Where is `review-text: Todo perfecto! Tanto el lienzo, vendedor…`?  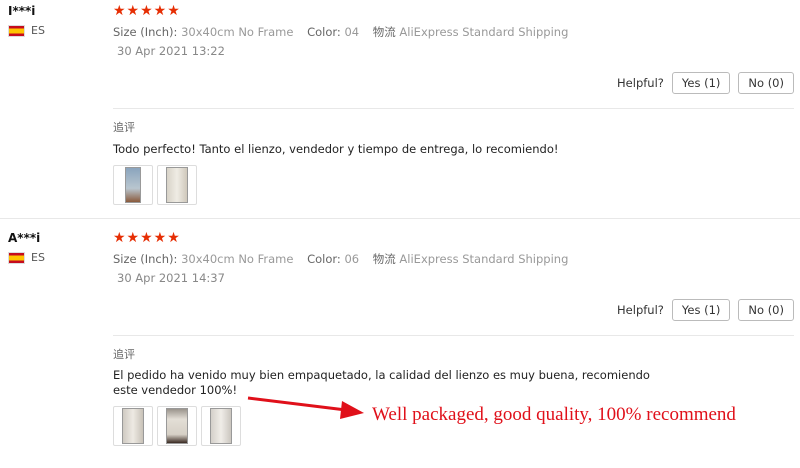 review-text: Todo perfecto! Tanto el lienzo, vendedor… is located at coordinates (336, 149).